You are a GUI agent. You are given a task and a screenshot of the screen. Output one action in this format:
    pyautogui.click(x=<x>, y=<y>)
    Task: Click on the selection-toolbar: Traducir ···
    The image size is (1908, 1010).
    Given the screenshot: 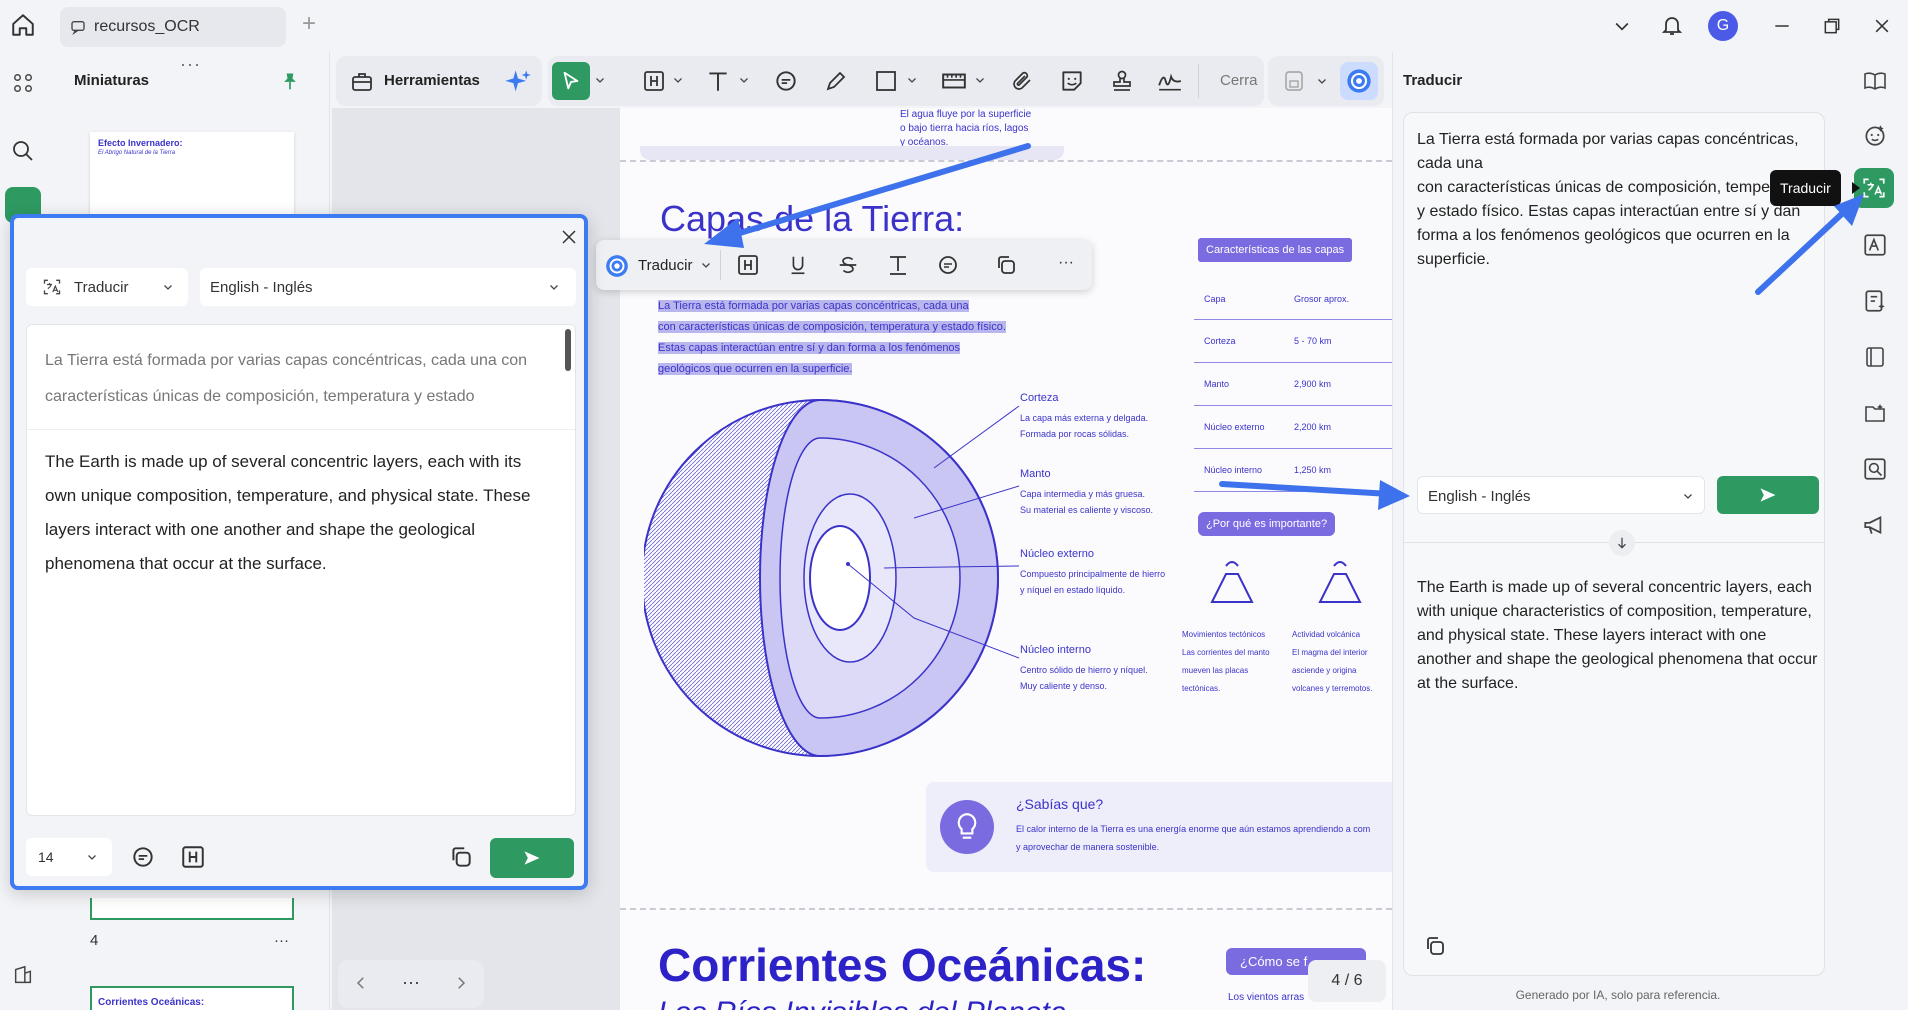 What is the action you would take?
    pyautogui.click(x=844, y=265)
    